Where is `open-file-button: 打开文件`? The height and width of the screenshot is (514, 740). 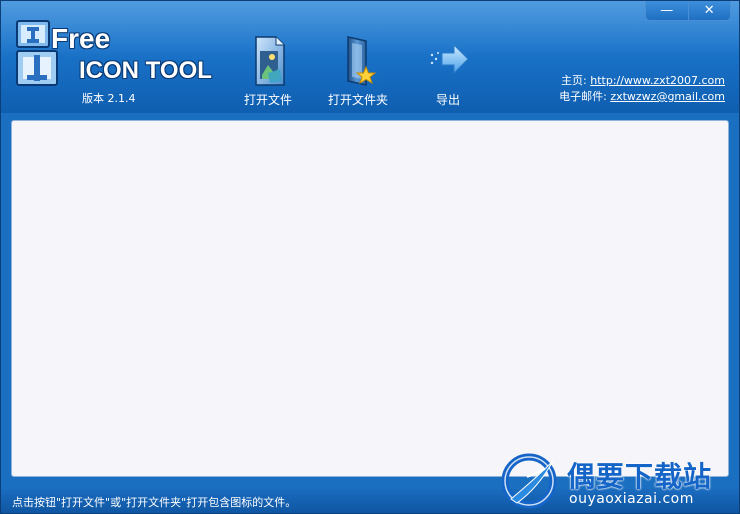 open-file-button: 打开文件 is located at coordinates (268, 70).